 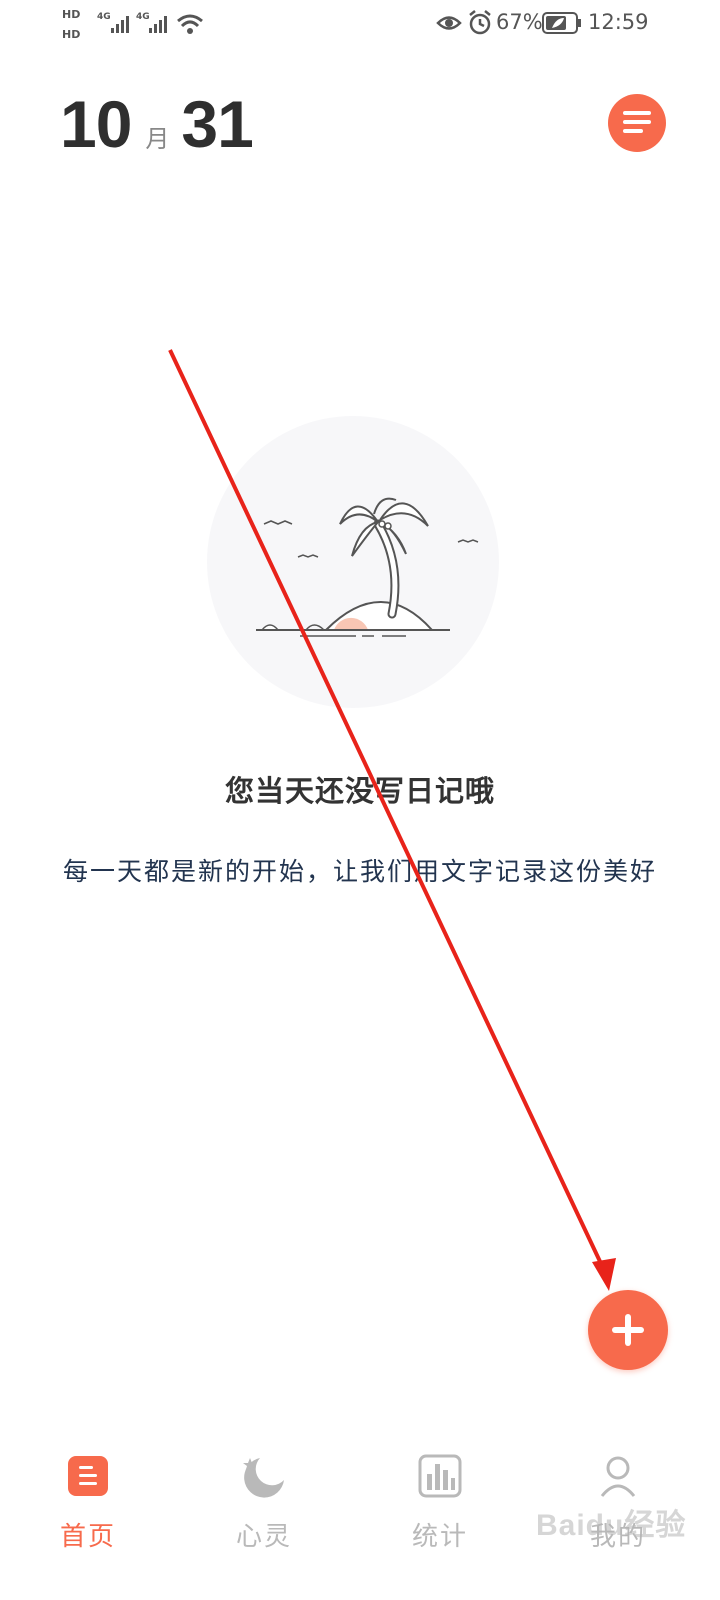 I want to click on date-display: 10 月 31, so click(x=157, y=129).